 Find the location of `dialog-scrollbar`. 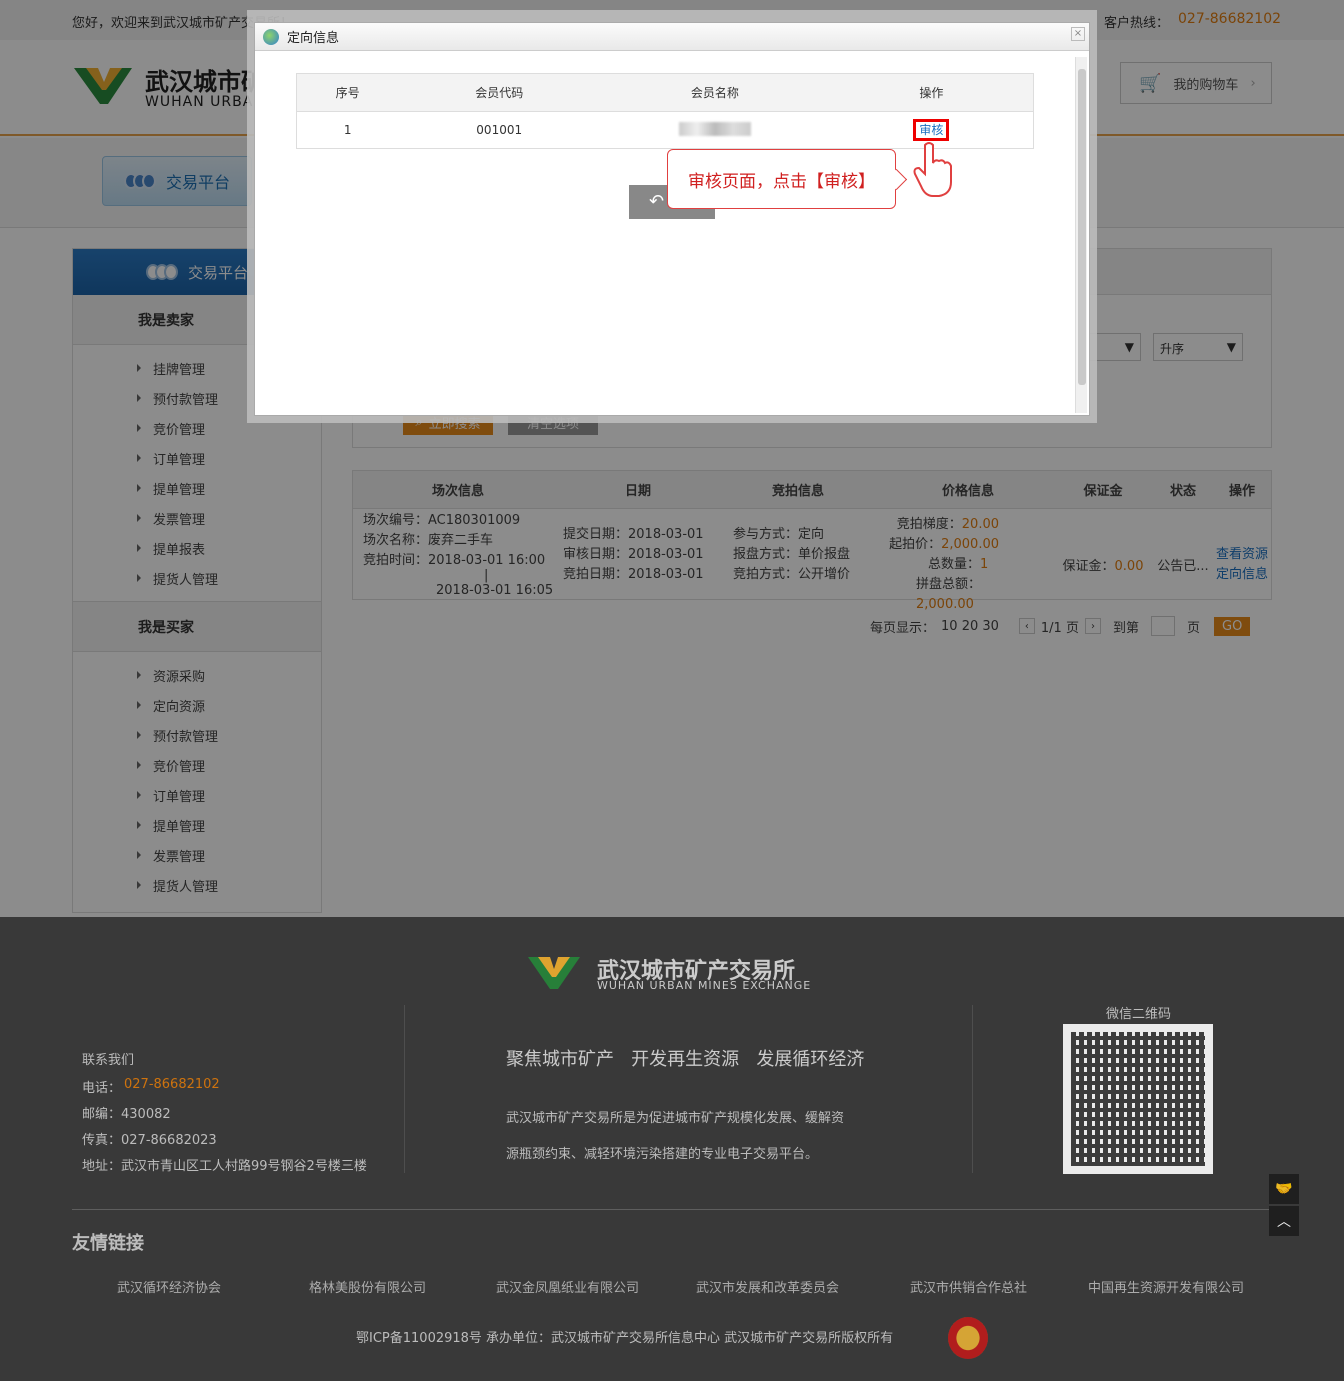

dialog-scrollbar is located at coordinates (1081, 235).